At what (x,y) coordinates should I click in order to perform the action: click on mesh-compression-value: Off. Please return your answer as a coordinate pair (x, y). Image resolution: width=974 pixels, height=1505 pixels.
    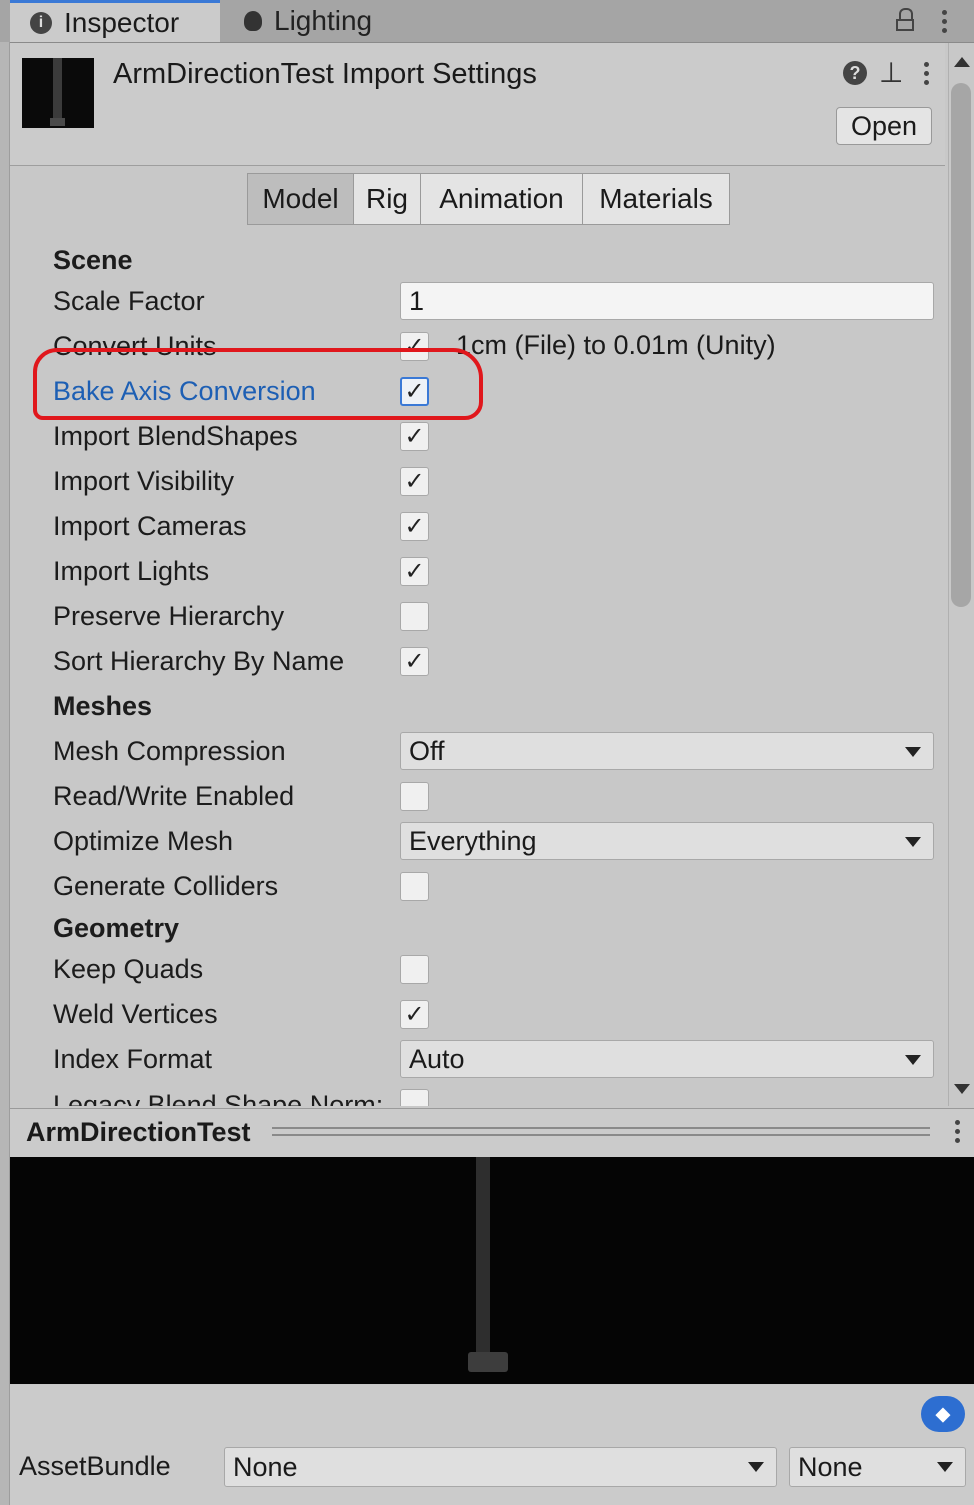
    Looking at the image, I should click on (427, 750).